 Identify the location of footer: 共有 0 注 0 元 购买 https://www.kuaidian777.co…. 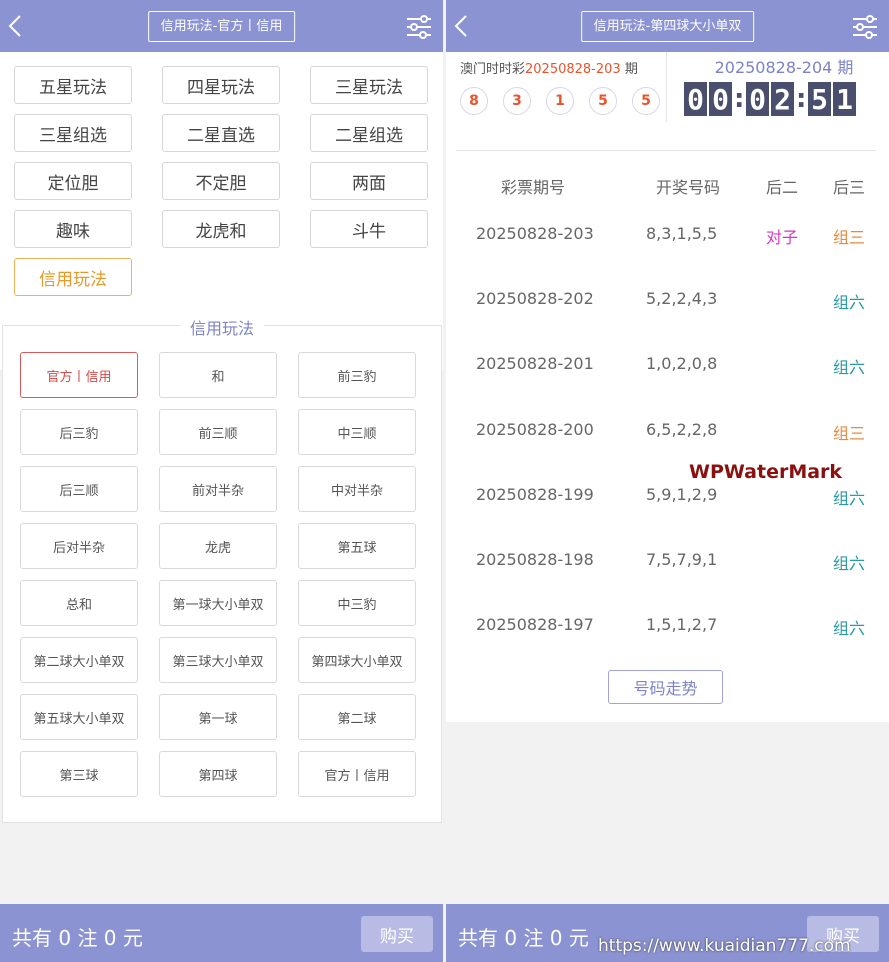
(667, 933).